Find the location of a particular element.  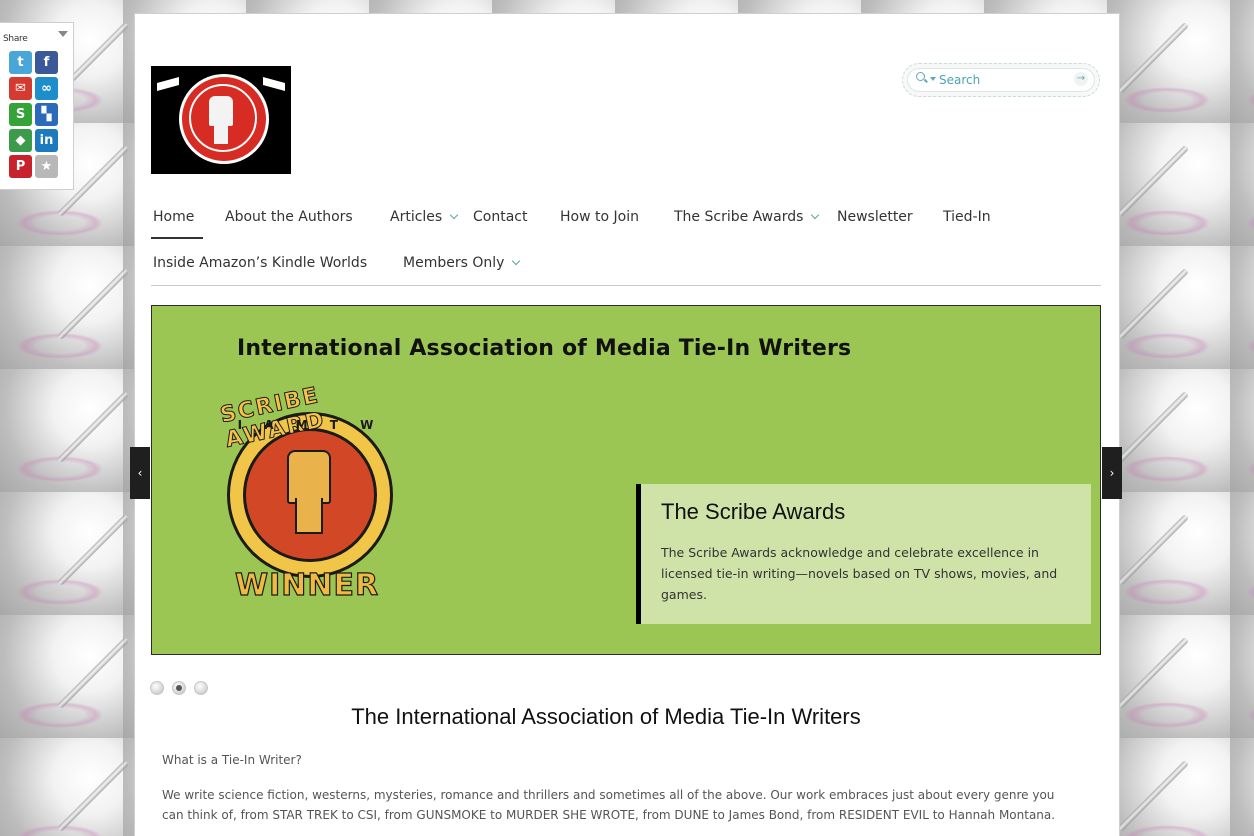

logo-wing-right is located at coordinates (274, 84).